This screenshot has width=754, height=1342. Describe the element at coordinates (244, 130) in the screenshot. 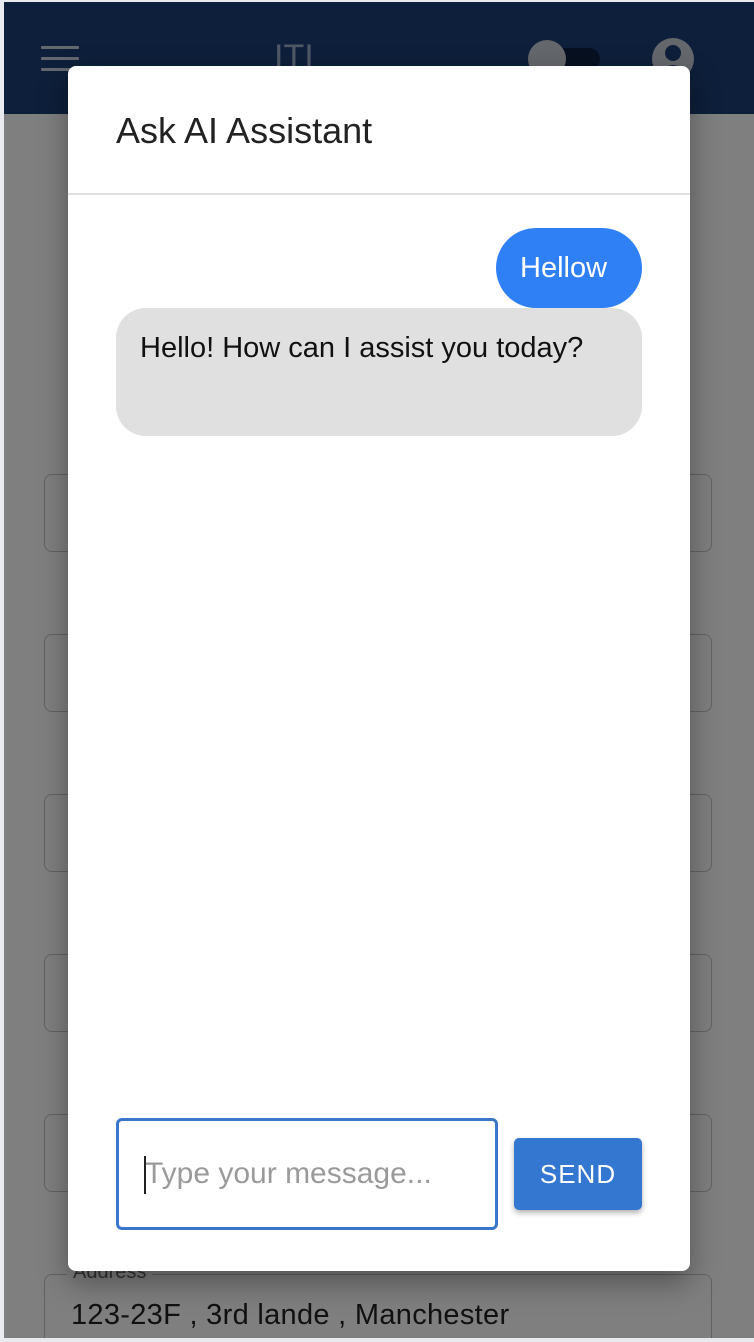

I see `dialog-title: Ask AI Assistant` at that location.